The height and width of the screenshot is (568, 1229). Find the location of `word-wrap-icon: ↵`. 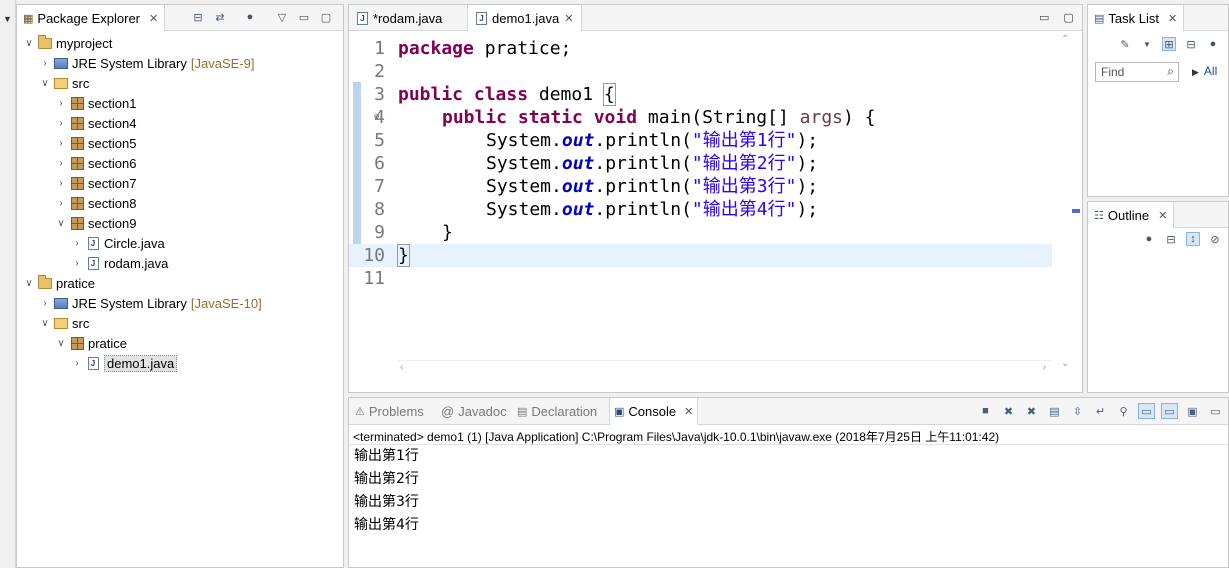

word-wrap-icon: ↵ is located at coordinates (1100, 411).